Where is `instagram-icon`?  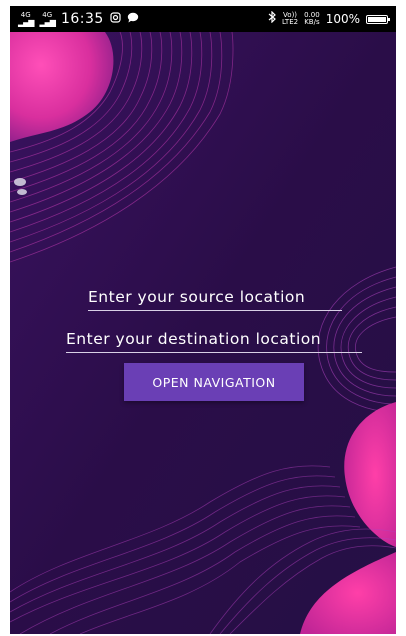
instagram-icon is located at coordinates (115, 19).